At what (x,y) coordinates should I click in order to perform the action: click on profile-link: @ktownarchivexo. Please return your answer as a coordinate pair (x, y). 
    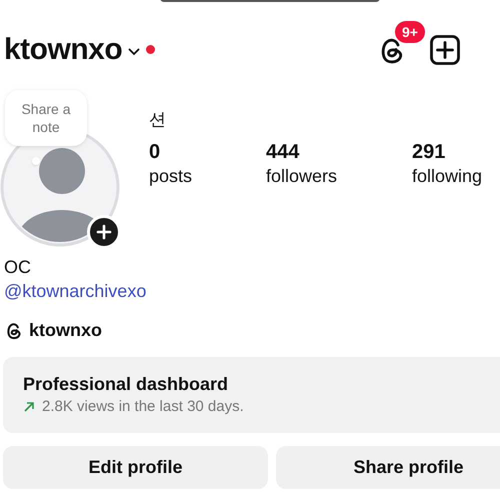
    Looking at the image, I should click on (250, 291).